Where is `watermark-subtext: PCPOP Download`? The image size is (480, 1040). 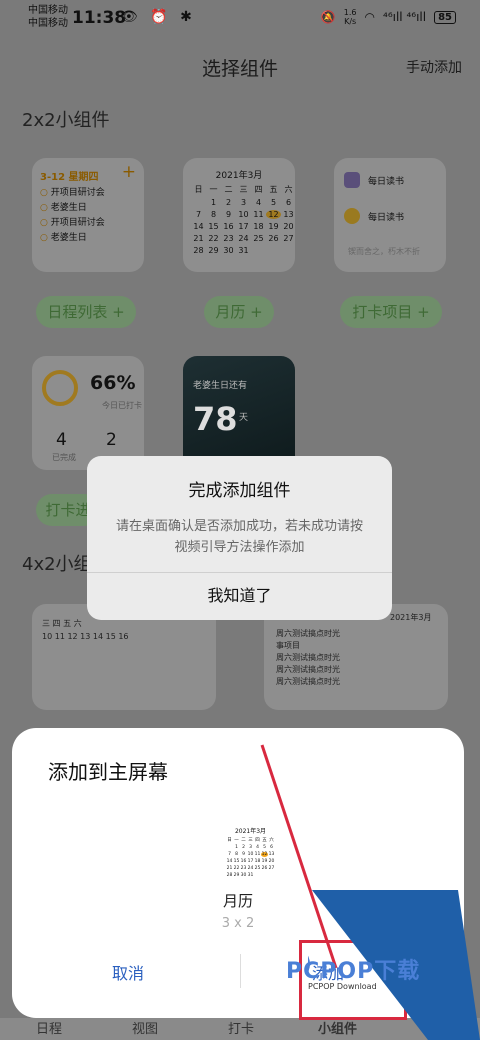
watermark-subtext: PCPOP Download is located at coordinates (342, 986).